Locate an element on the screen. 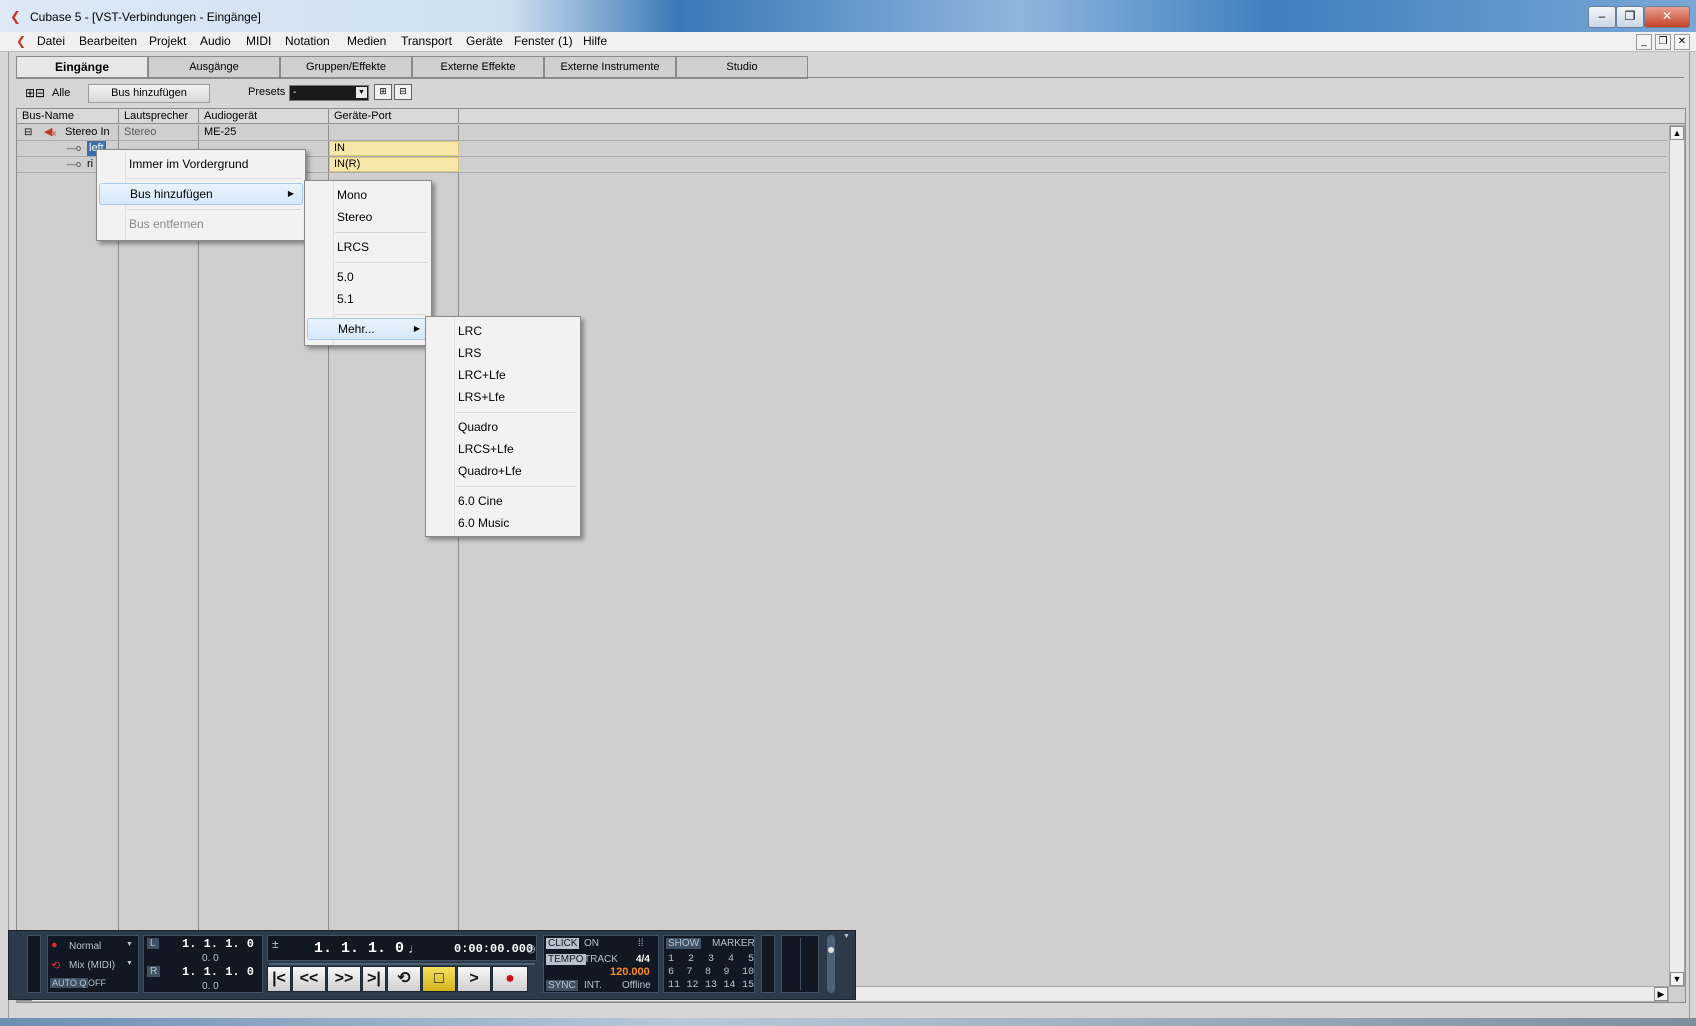 The height and width of the screenshot is (1026, 1696). marker-button: 11 is located at coordinates (674, 986).